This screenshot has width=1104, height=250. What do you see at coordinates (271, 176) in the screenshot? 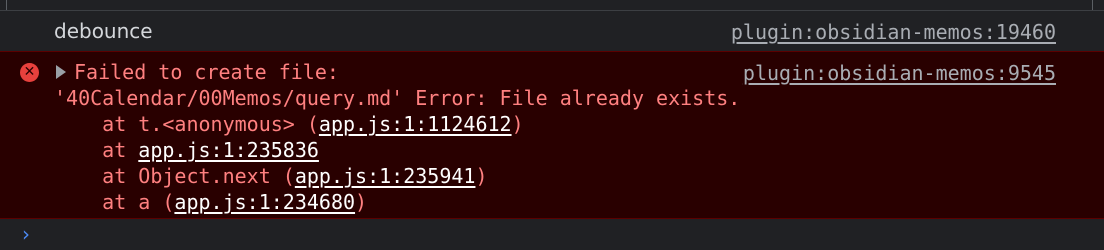
I see `stack-frame: at Object.next (app.js:1:235941)` at bounding box center [271, 176].